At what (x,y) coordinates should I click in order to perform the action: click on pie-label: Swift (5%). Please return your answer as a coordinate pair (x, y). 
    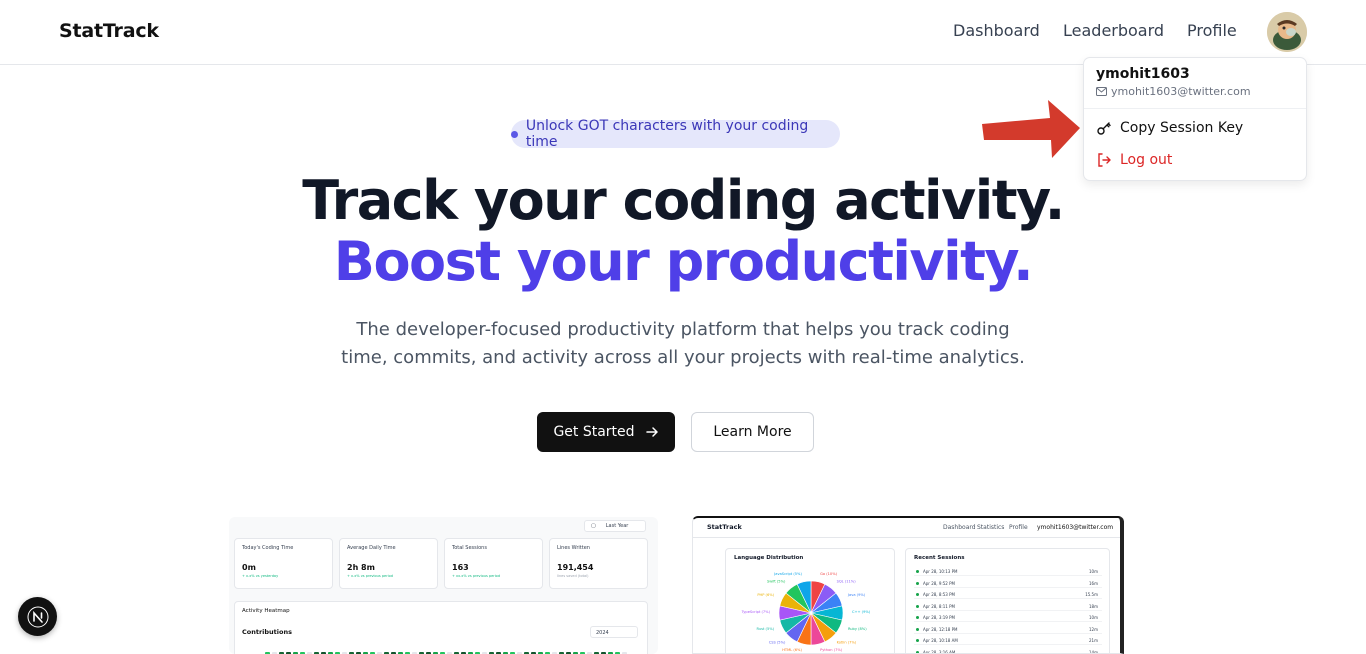
    Looking at the image, I should click on (776, 582).